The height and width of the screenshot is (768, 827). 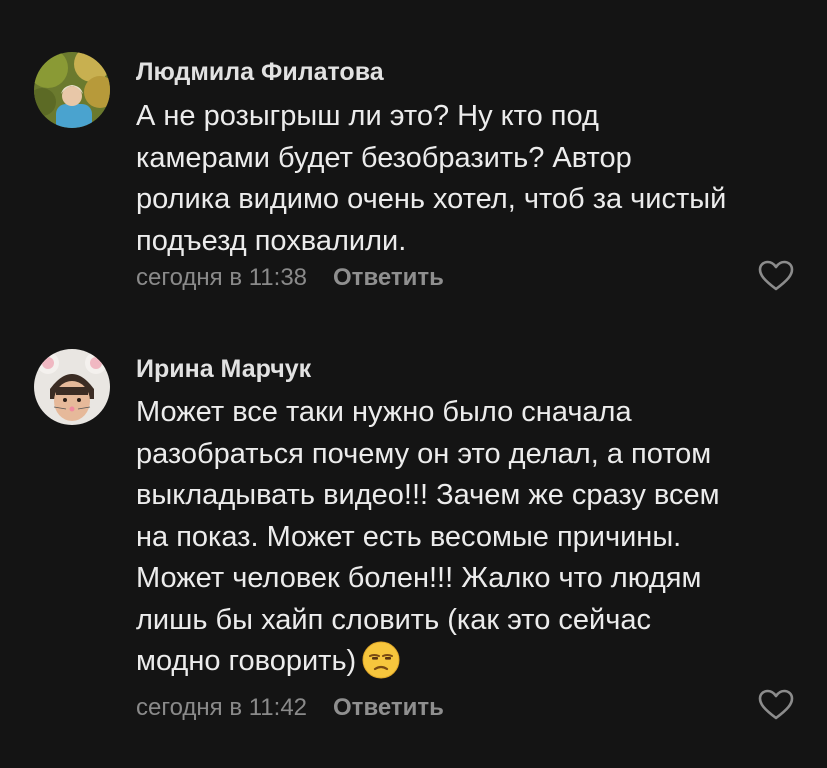 What do you see at coordinates (466, 662) in the screenshot?
I see `comment-text-line-last: модно говорить)` at bounding box center [466, 662].